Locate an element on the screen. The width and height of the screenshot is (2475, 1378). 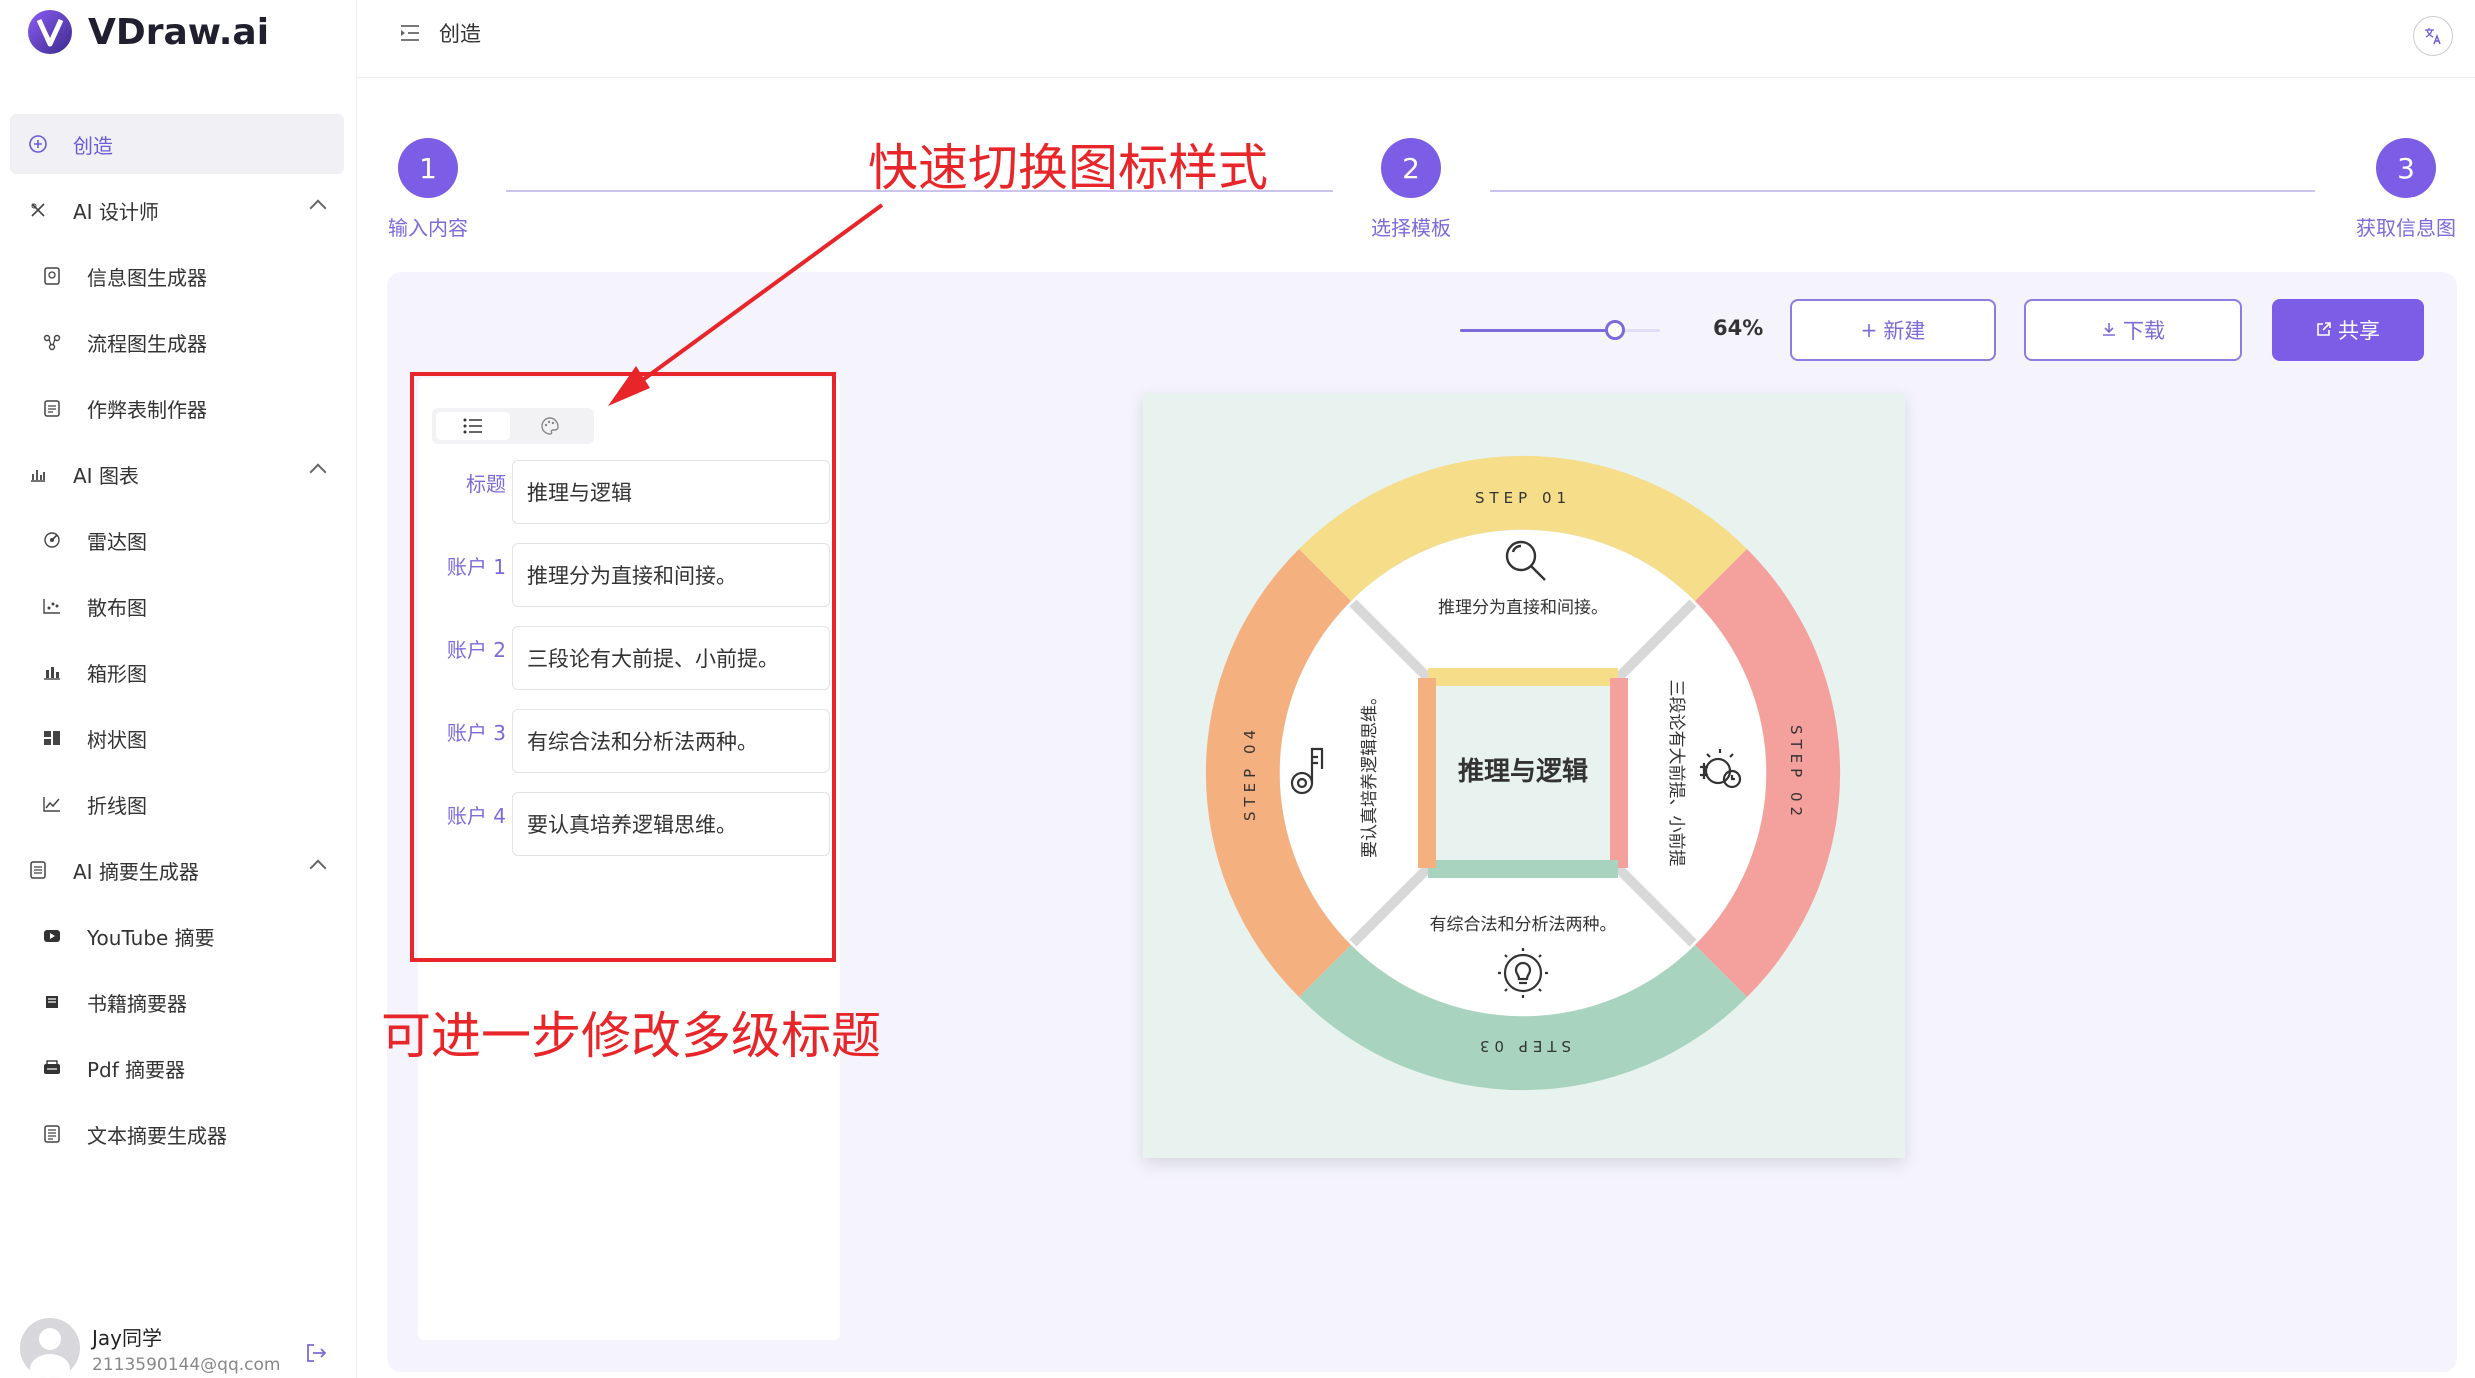
step-3: 3 获取信息图 is located at coordinates (2406, 189).